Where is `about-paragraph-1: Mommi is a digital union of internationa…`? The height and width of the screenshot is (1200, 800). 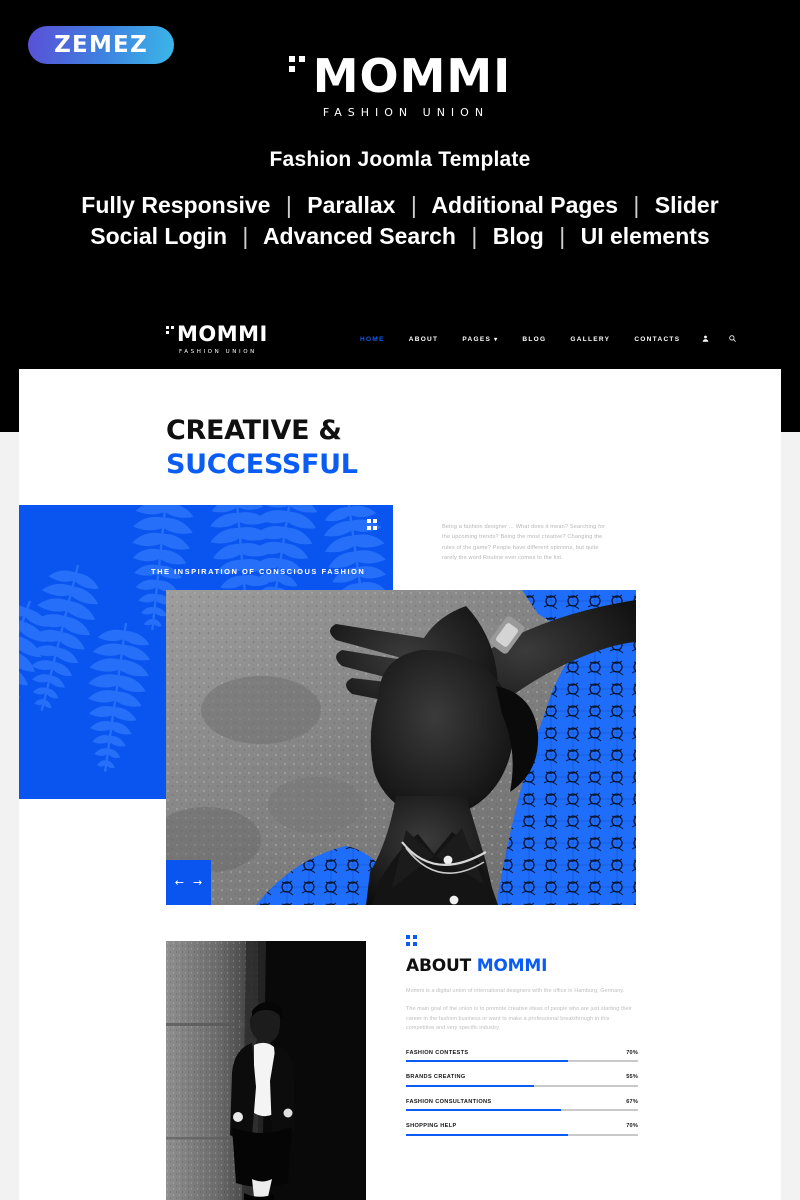
about-paragraph-1: Mommi is a digital union of internationa… is located at coordinates (515, 990).